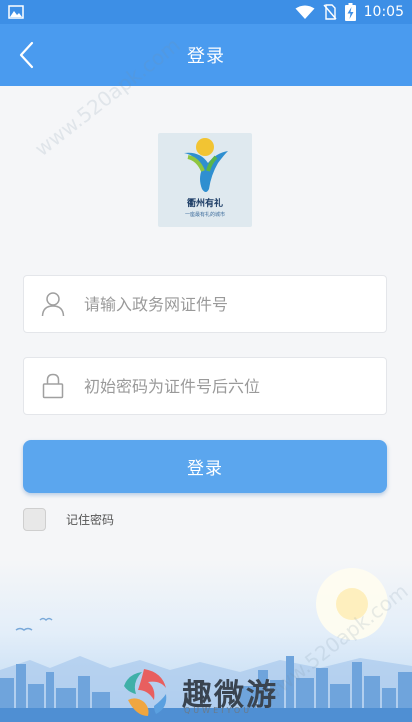 This screenshot has width=412, height=722. What do you see at coordinates (330, 12) in the screenshot?
I see `no-sim-icon` at bounding box center [330, 12].